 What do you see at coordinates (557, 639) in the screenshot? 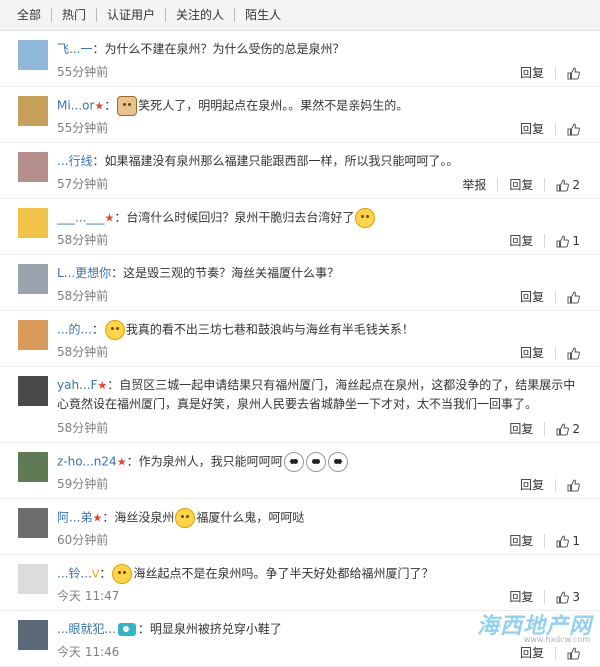
I see `watermark-url: www.hxdcw.com` at bounding box center [557, 639].